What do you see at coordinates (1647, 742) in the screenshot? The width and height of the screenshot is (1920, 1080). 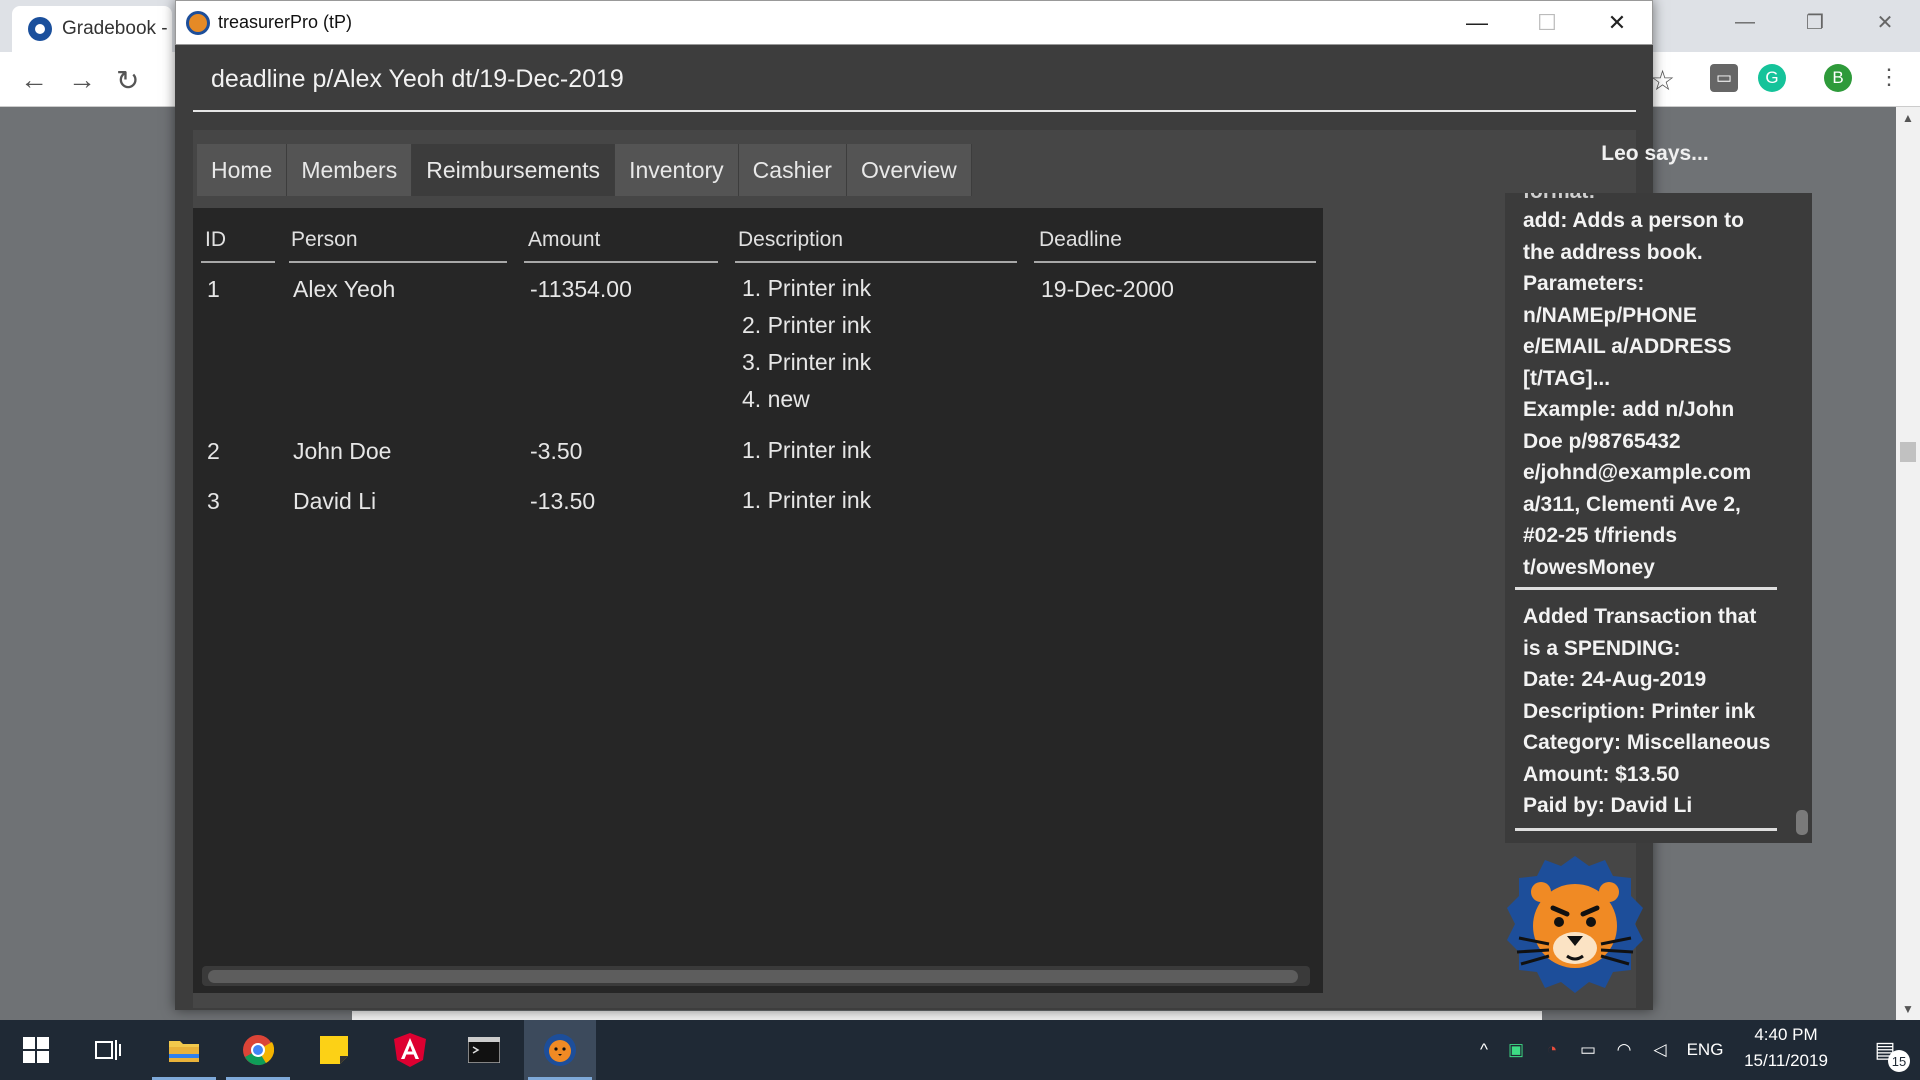 I see `chat-message-line: Category: Miscellaneous` at bounding box center [1647, 742].